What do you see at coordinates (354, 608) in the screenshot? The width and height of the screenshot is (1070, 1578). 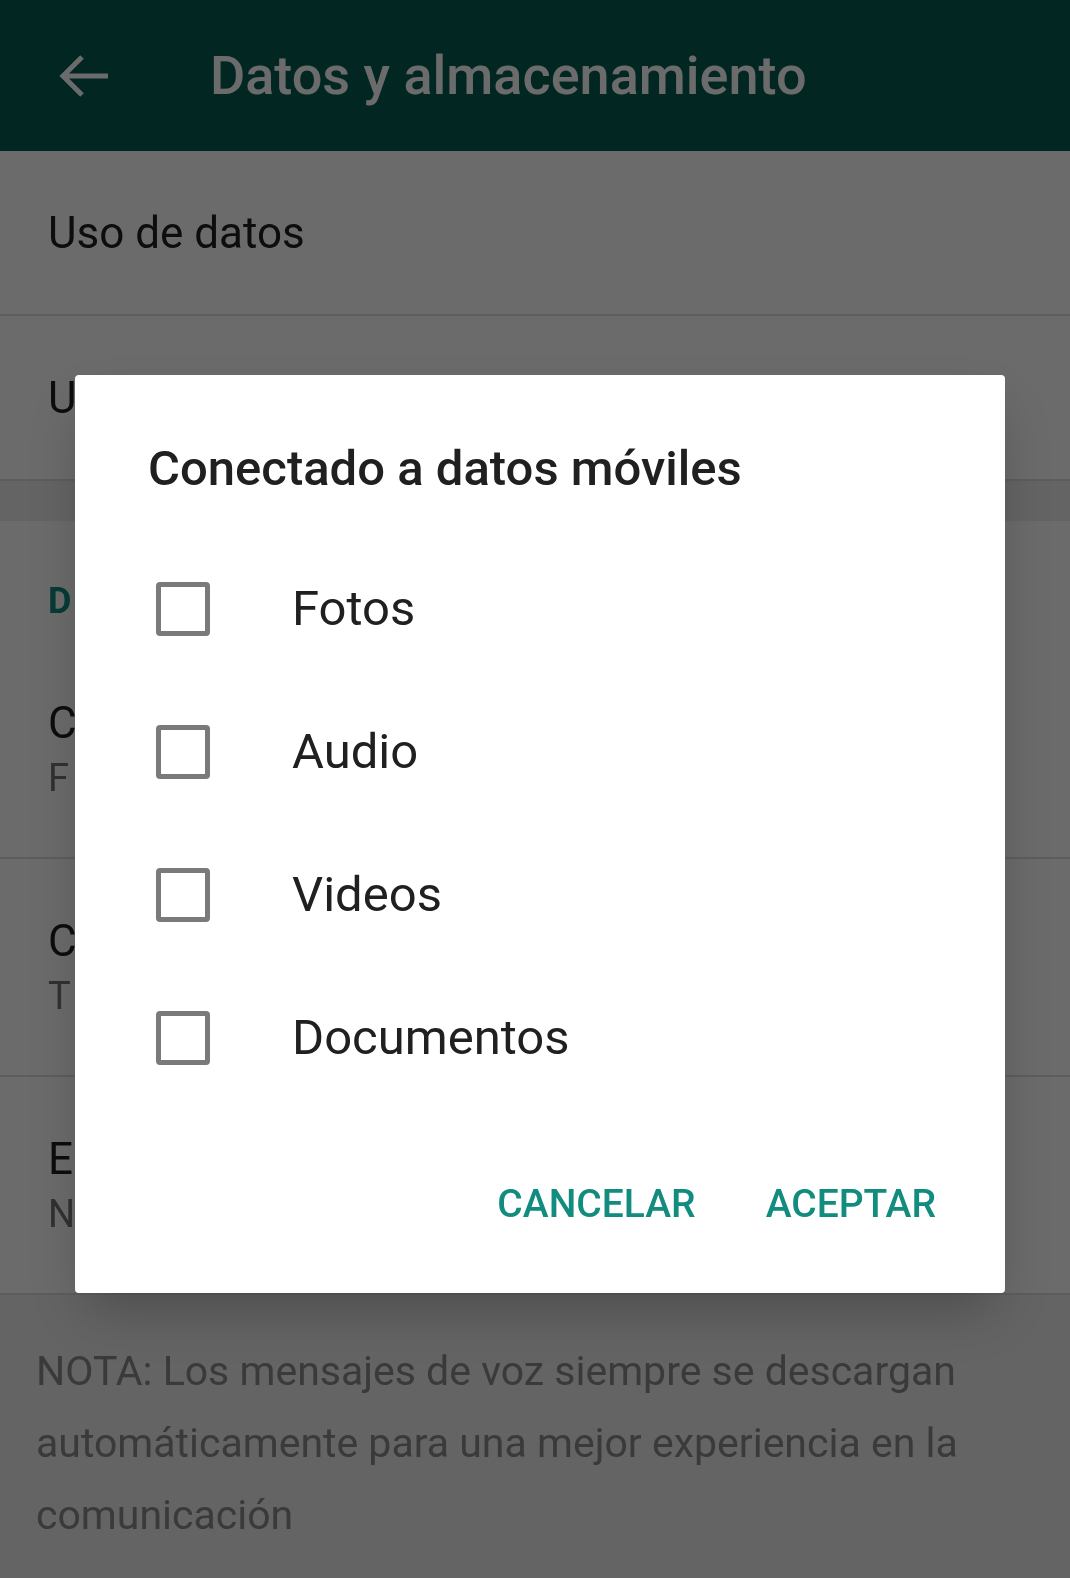 I see `option-label: Fotos` at bounding box center [354, 608].